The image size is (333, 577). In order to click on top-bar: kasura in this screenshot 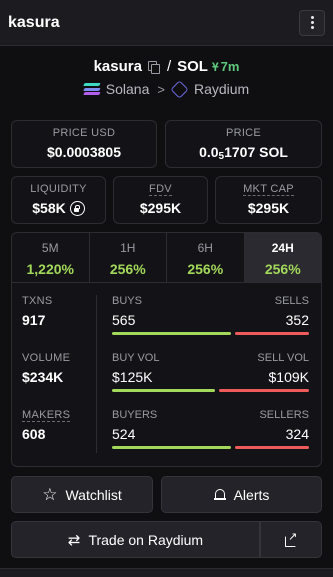, I will do `click(166, 23)`.